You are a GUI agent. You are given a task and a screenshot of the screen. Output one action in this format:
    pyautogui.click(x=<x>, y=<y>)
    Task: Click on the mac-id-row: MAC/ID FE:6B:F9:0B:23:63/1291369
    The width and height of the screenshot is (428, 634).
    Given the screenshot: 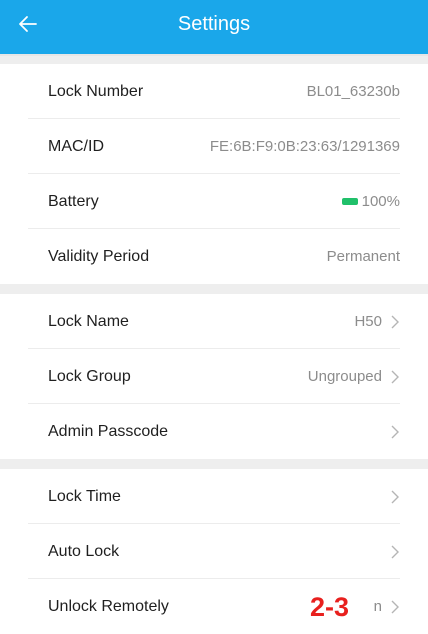 What is the action you would take?
    pyautogui.click(x=214, y=146)
    